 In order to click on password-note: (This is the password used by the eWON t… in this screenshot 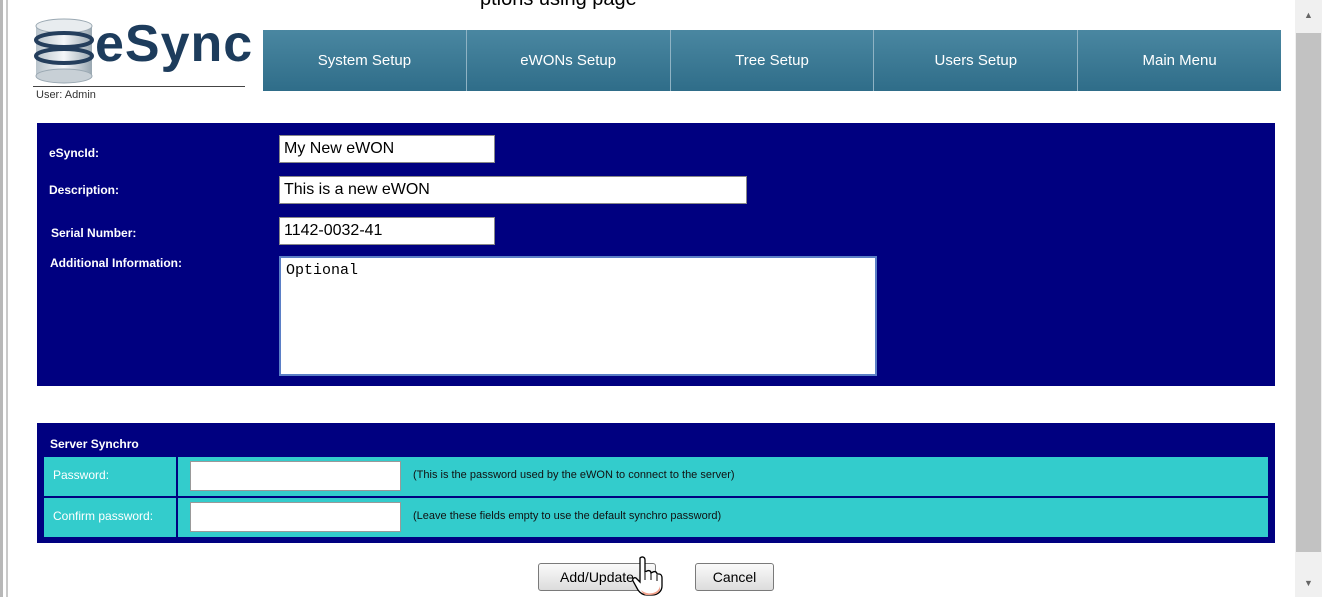, I will do `click(574, 475)`.